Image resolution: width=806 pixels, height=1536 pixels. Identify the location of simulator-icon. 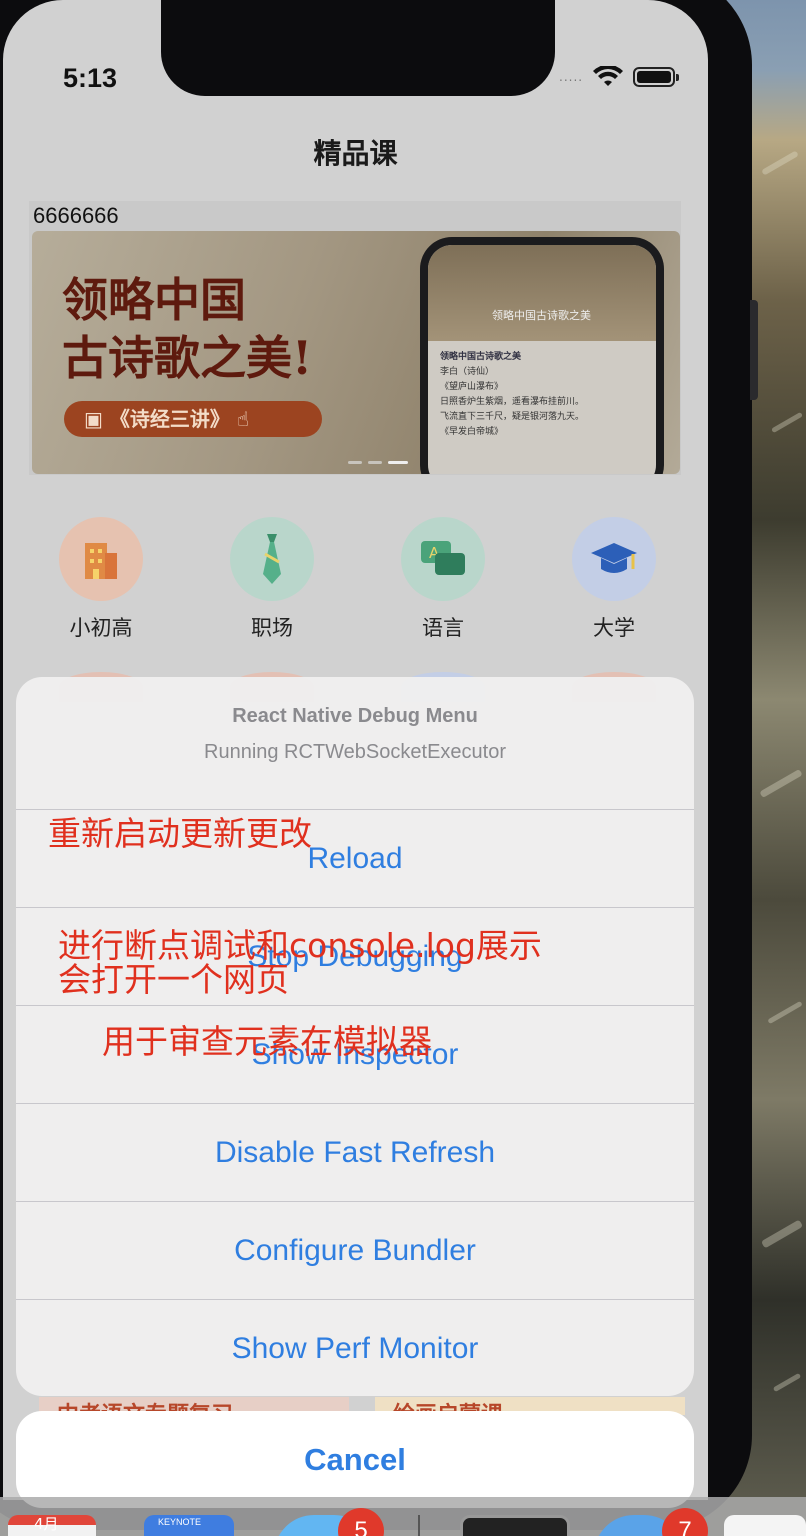
(515, 1525).